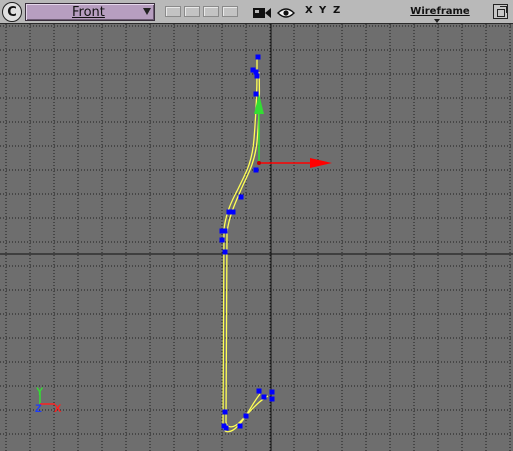 The image size is (513, 451). Describe the element at coordinates (262, 12) in the screenshot. I see `camera-icon` at that location.